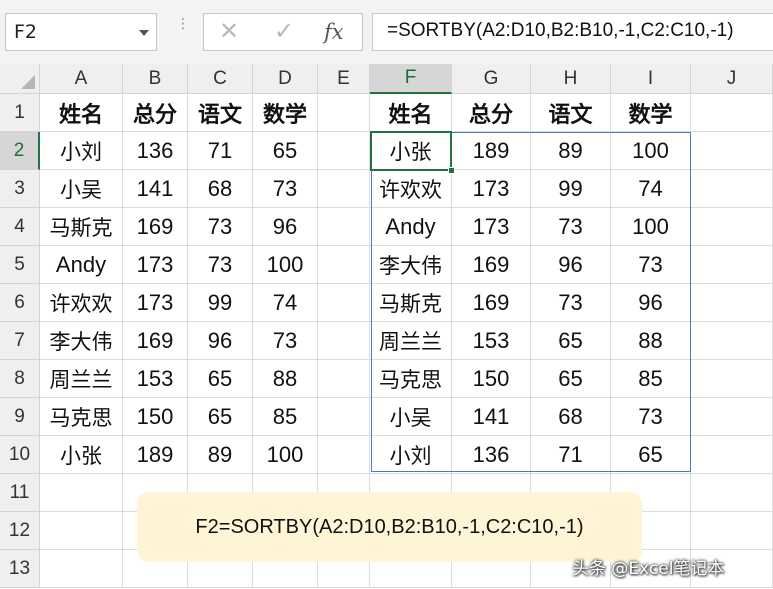 Image resolution: width=773 pixels, height=589 pixels. Describe the element at coordinates (334, 32) in the screenshot. I see `fx-icon: fx` at that location.